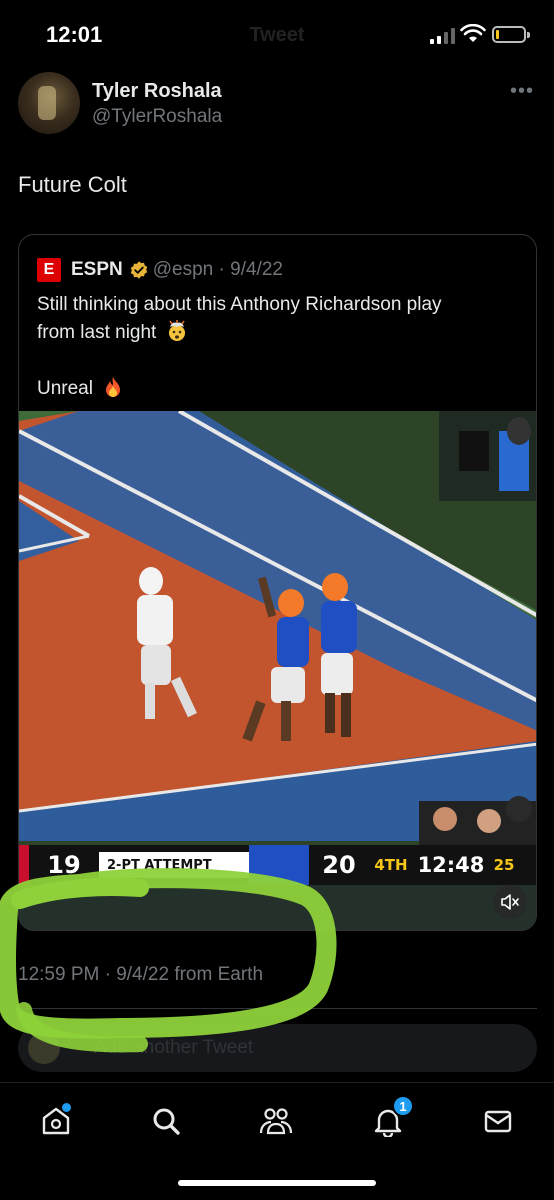 Image resolution: width=554 pixels, height=1200 pixels. Describe the element at coordinates (66, 1107) in the screenshot. I see `home-dot` at that location.